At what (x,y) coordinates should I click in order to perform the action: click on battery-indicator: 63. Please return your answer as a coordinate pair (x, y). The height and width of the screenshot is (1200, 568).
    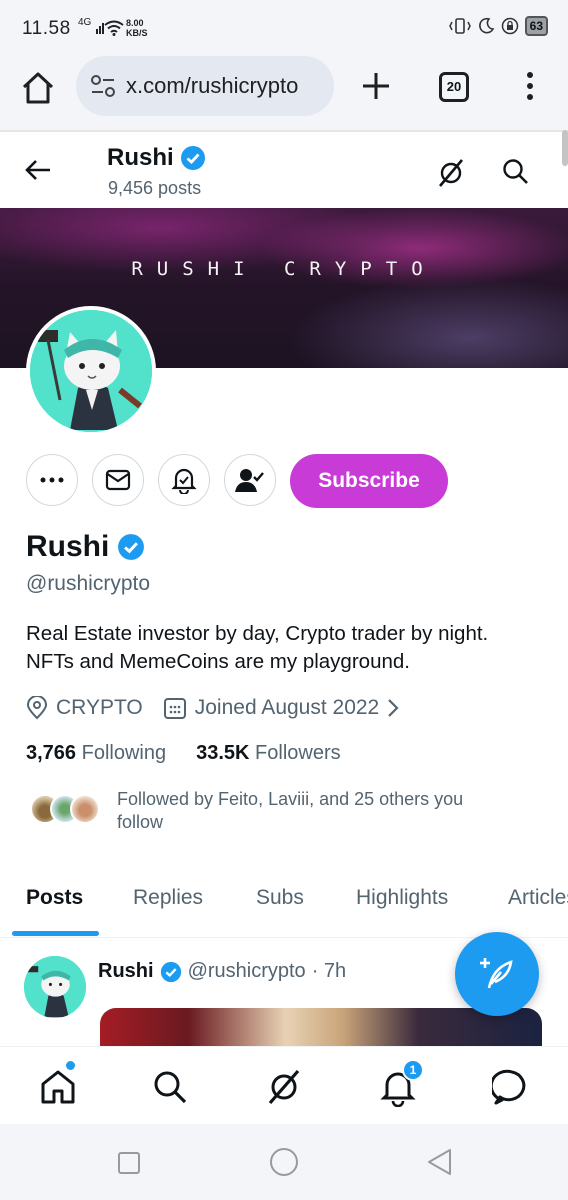
    Looking at the image, I should click on (536, 26).